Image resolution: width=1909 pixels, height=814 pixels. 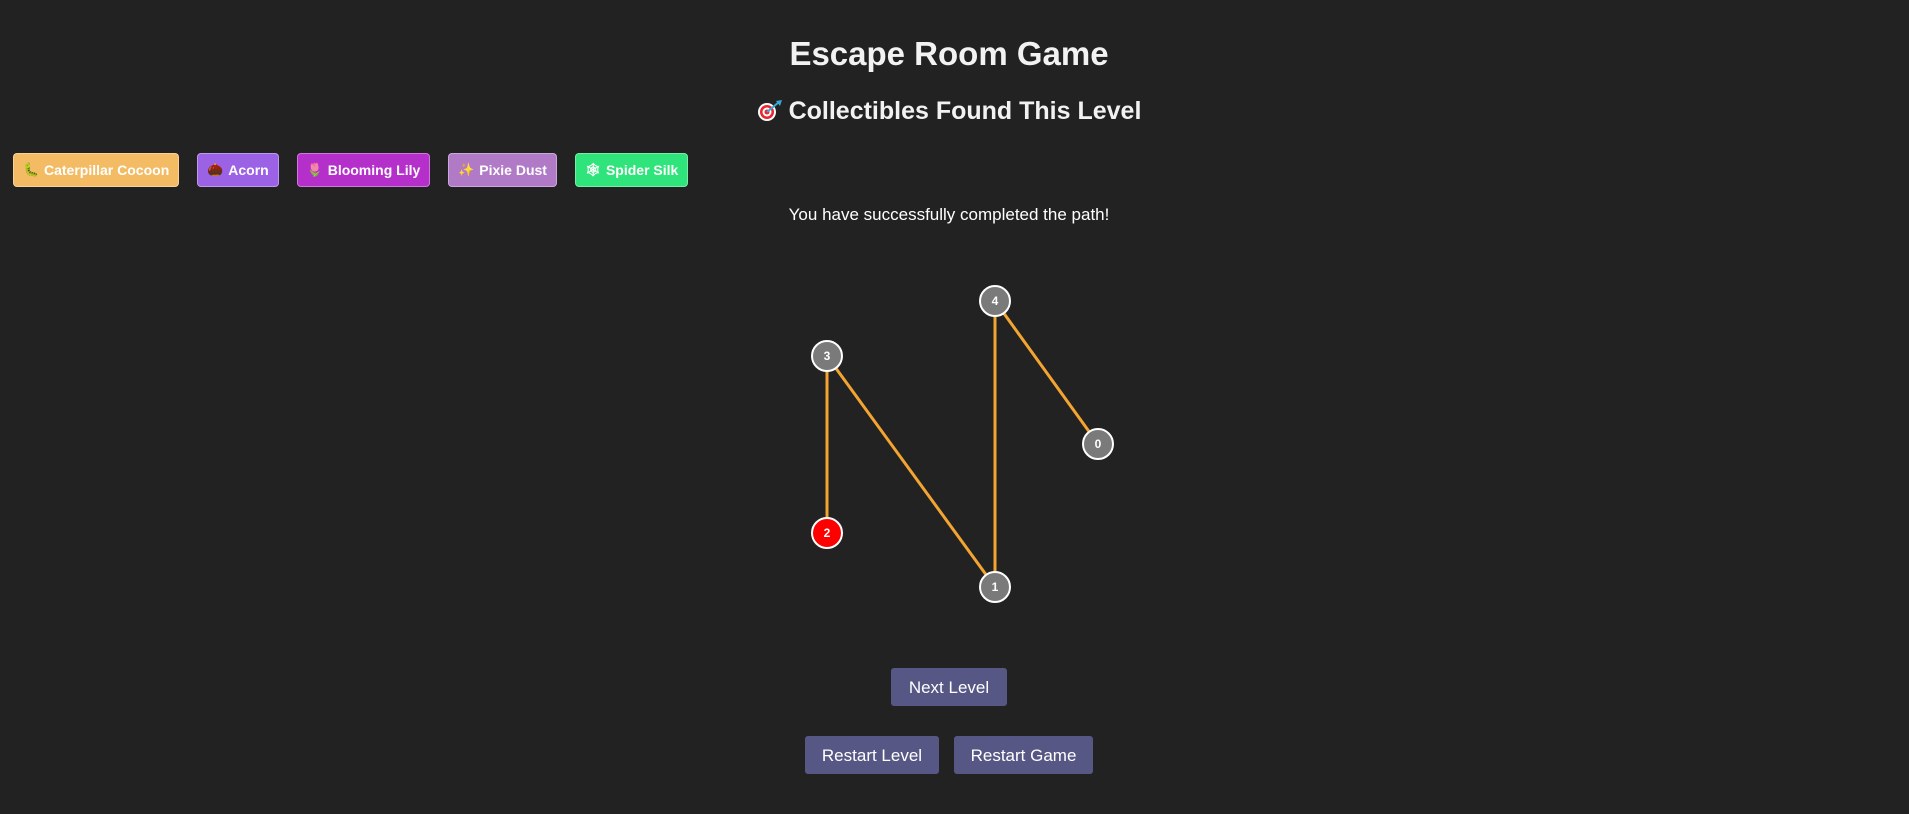 I want to click on path-node-0: 0, so click(x=1098, y=444).